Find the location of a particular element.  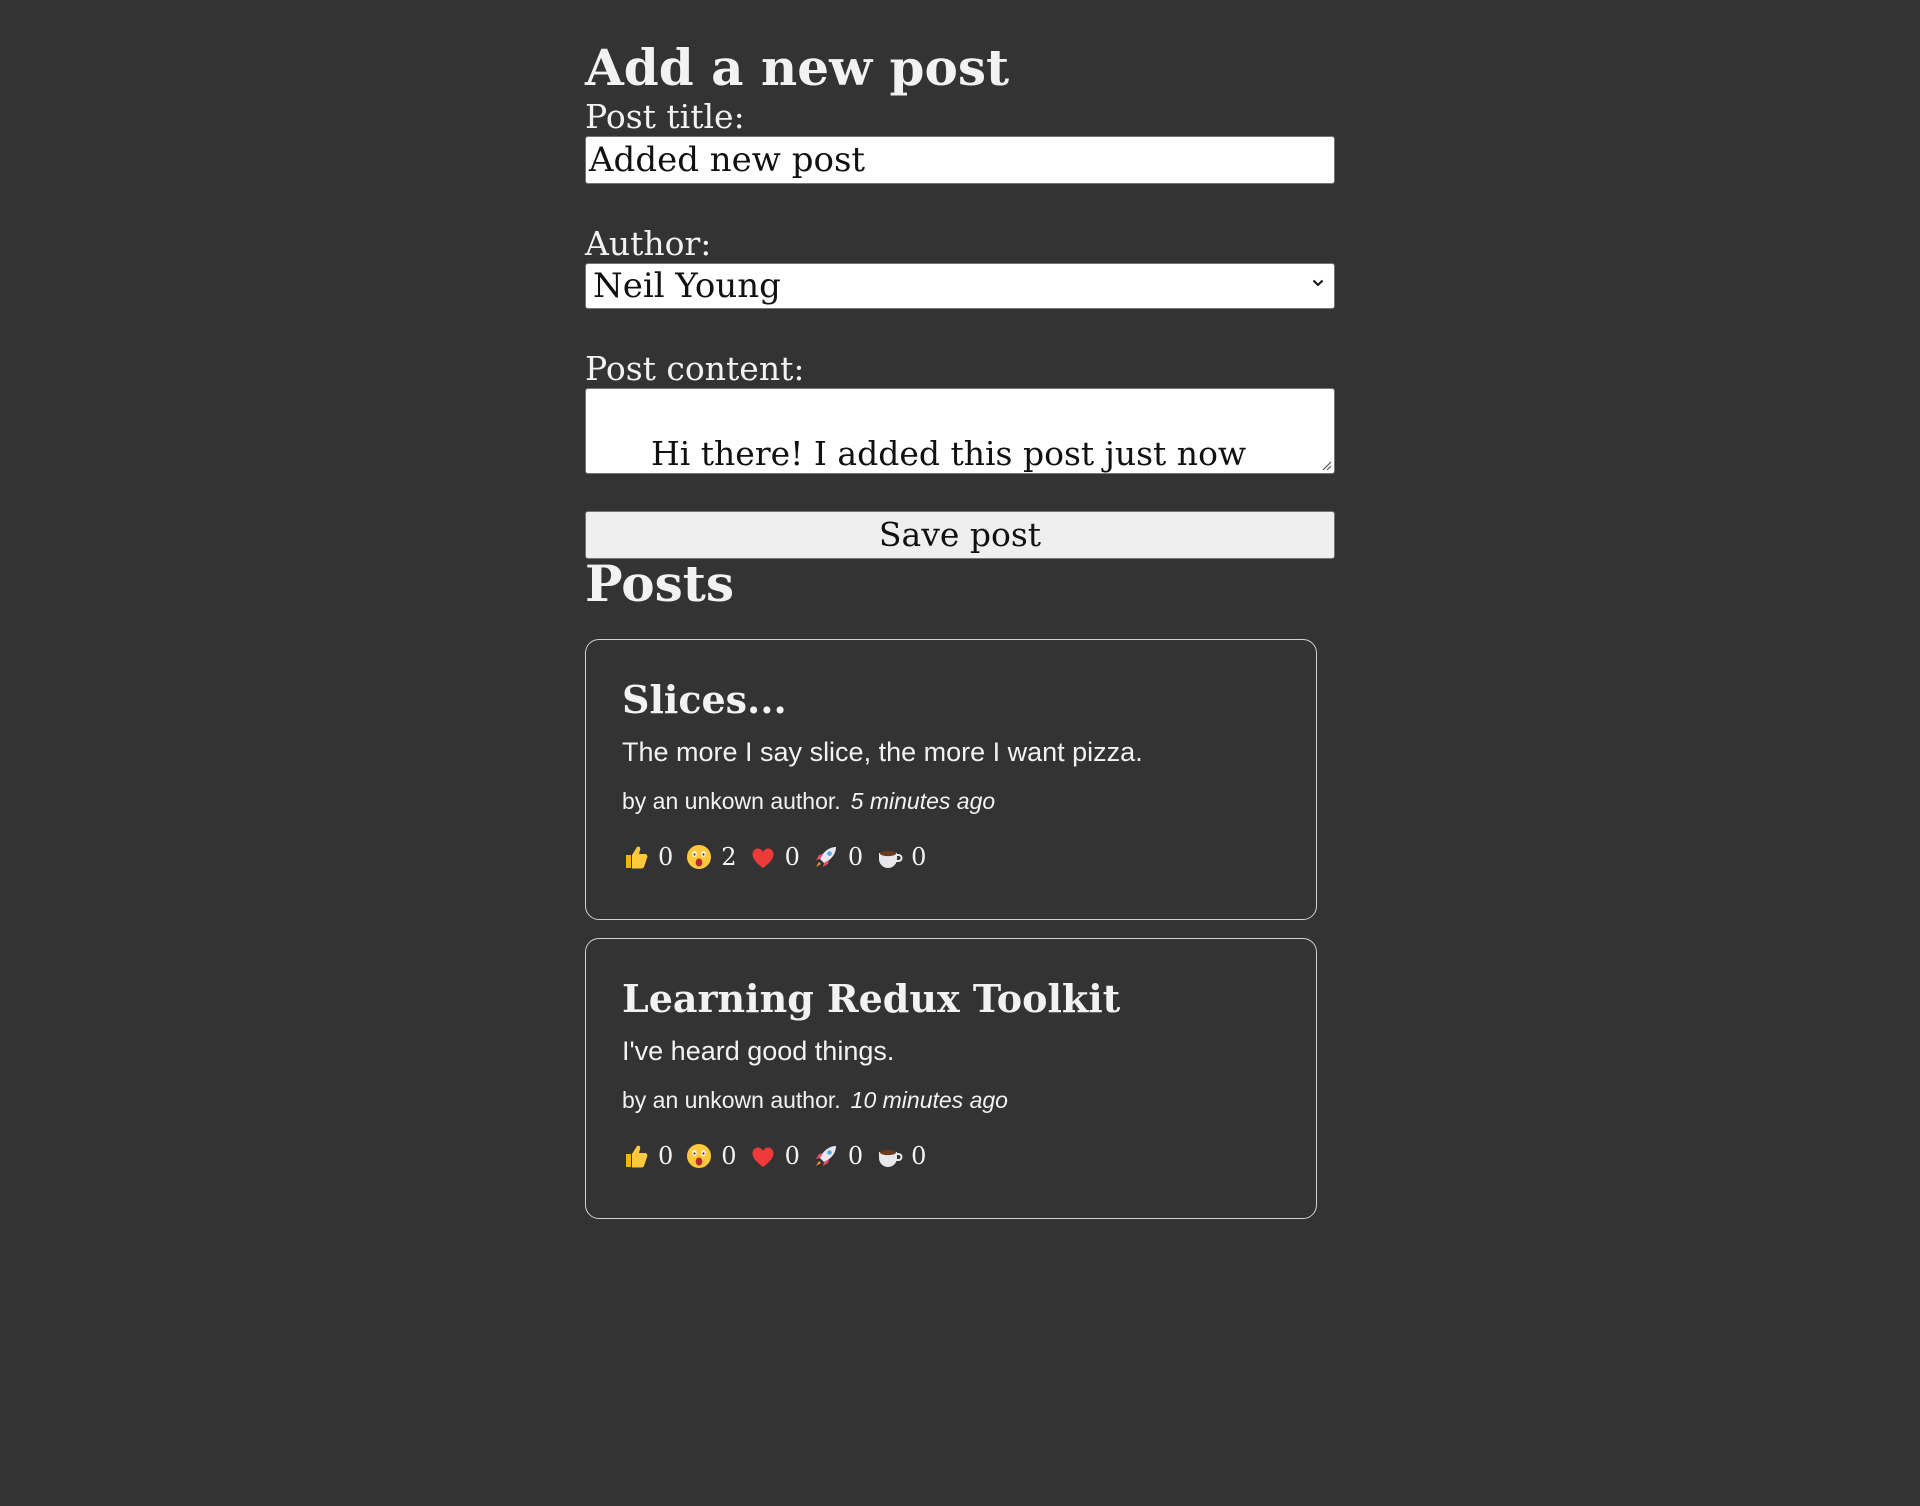

chevron-down-icon is located at coordinates (1318, 283).